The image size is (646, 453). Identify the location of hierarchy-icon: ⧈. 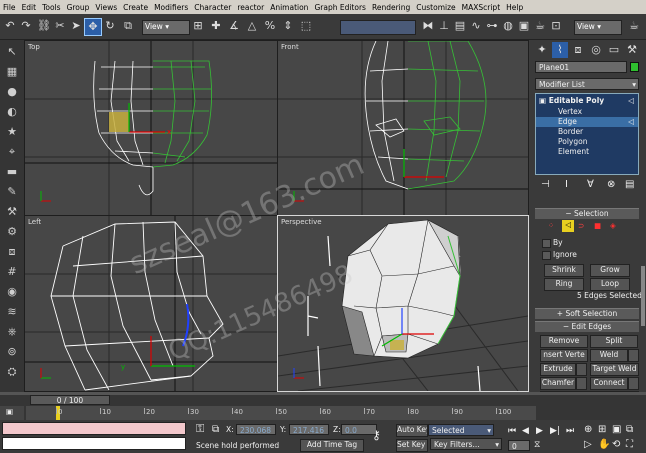
(12, 252).